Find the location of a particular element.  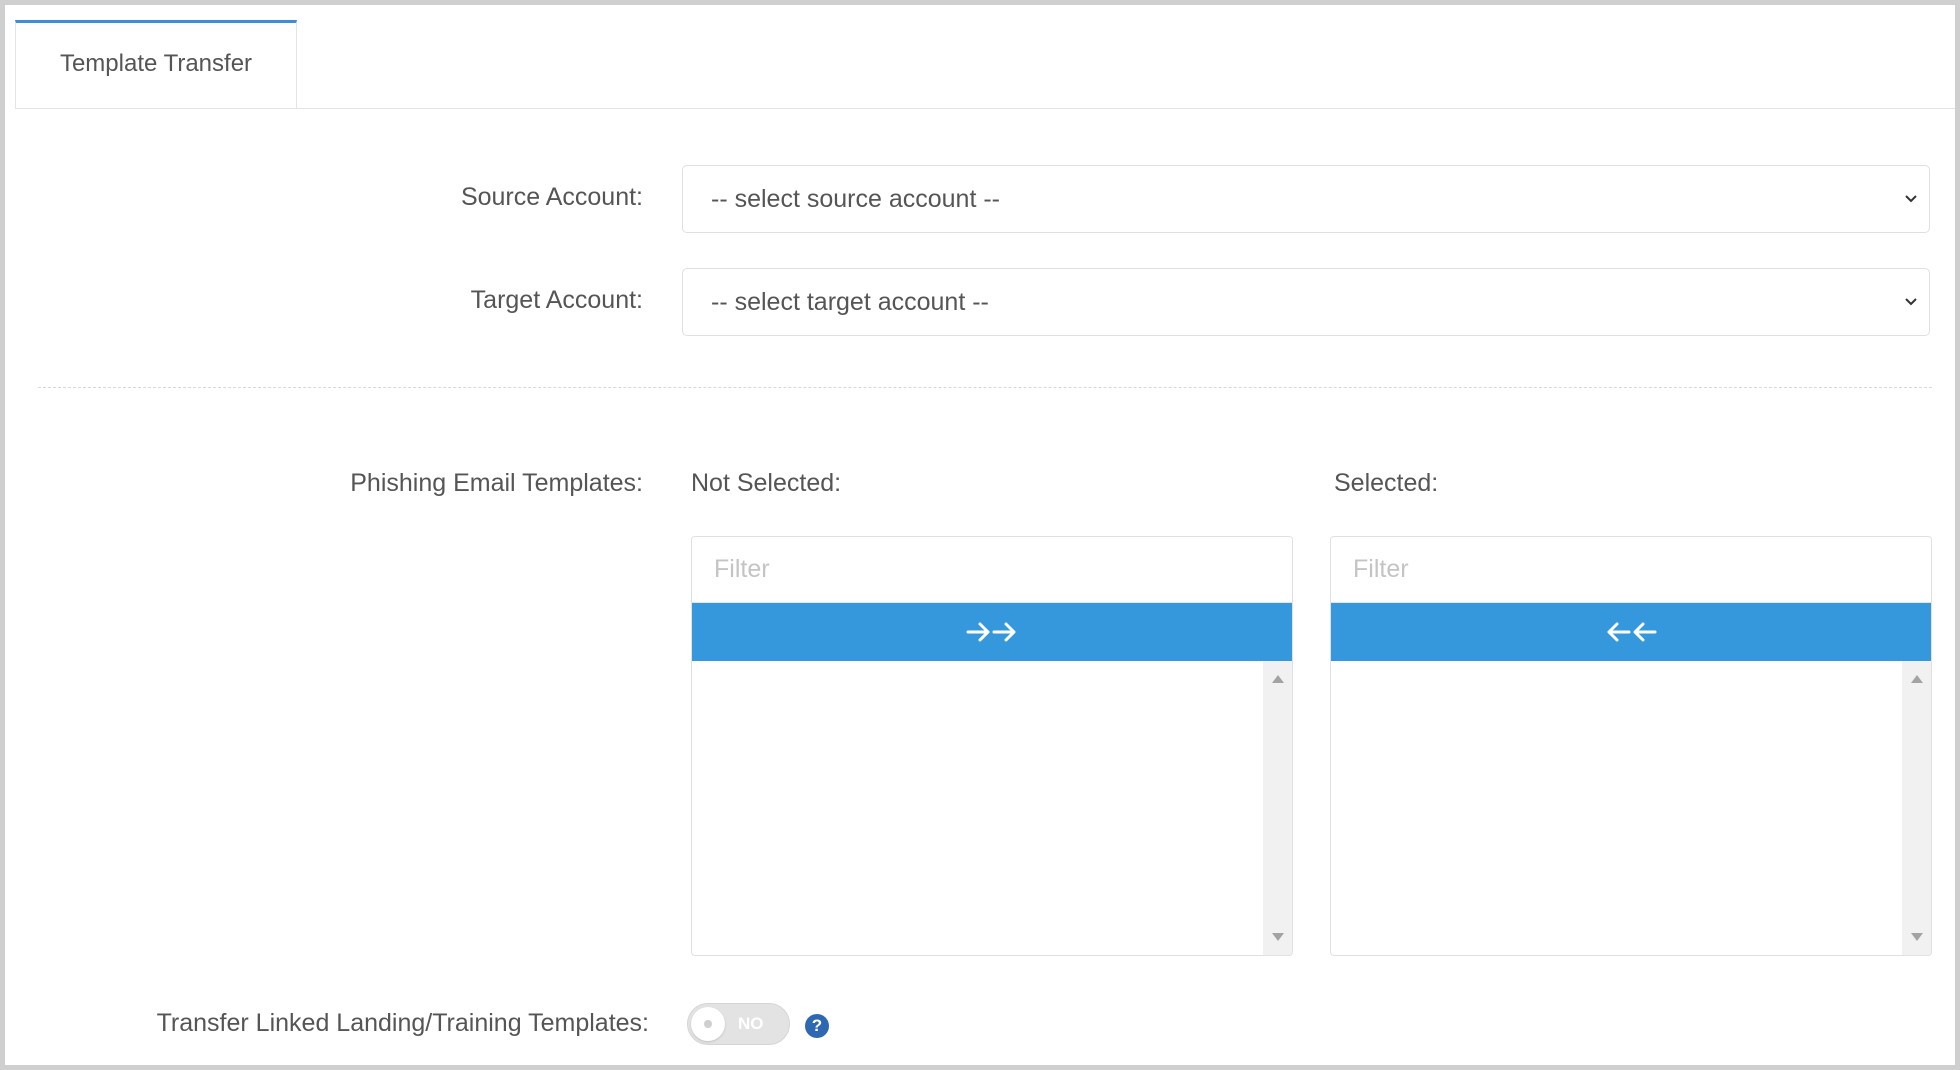

transfer-linked-toggle: NO is located at coordinates (738, 1024).